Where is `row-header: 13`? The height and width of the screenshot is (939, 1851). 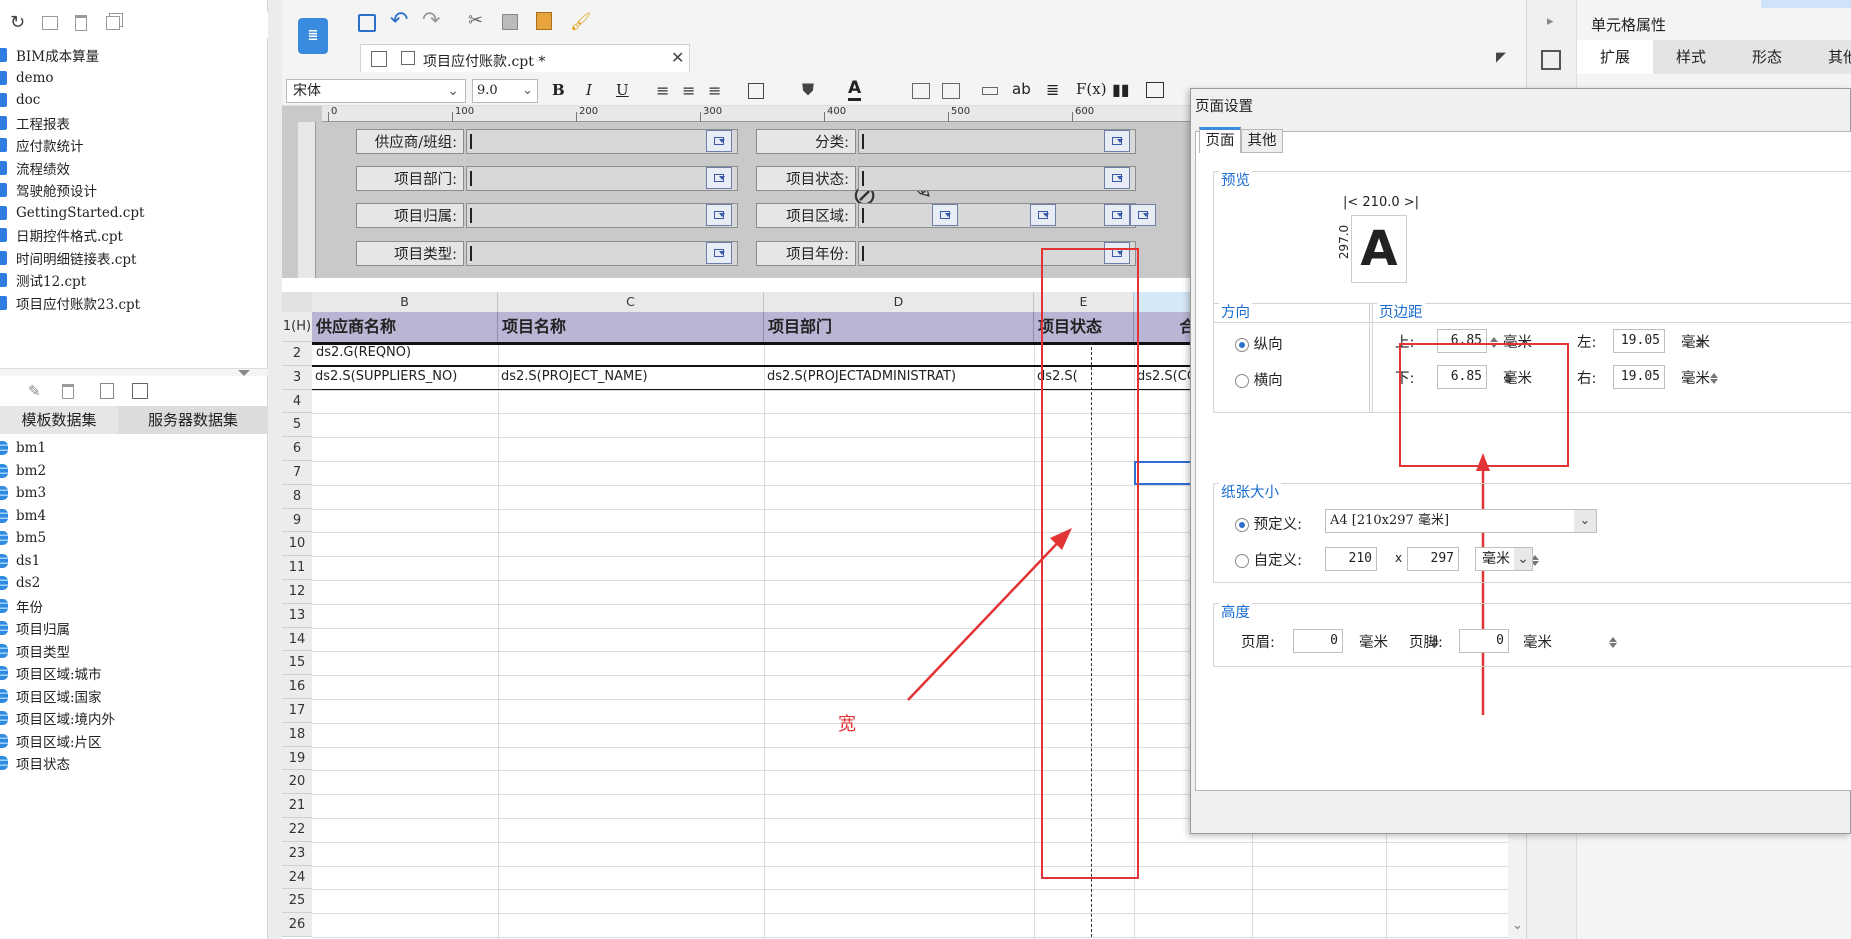
row-header: 13 is located at coordinates (297, 615).